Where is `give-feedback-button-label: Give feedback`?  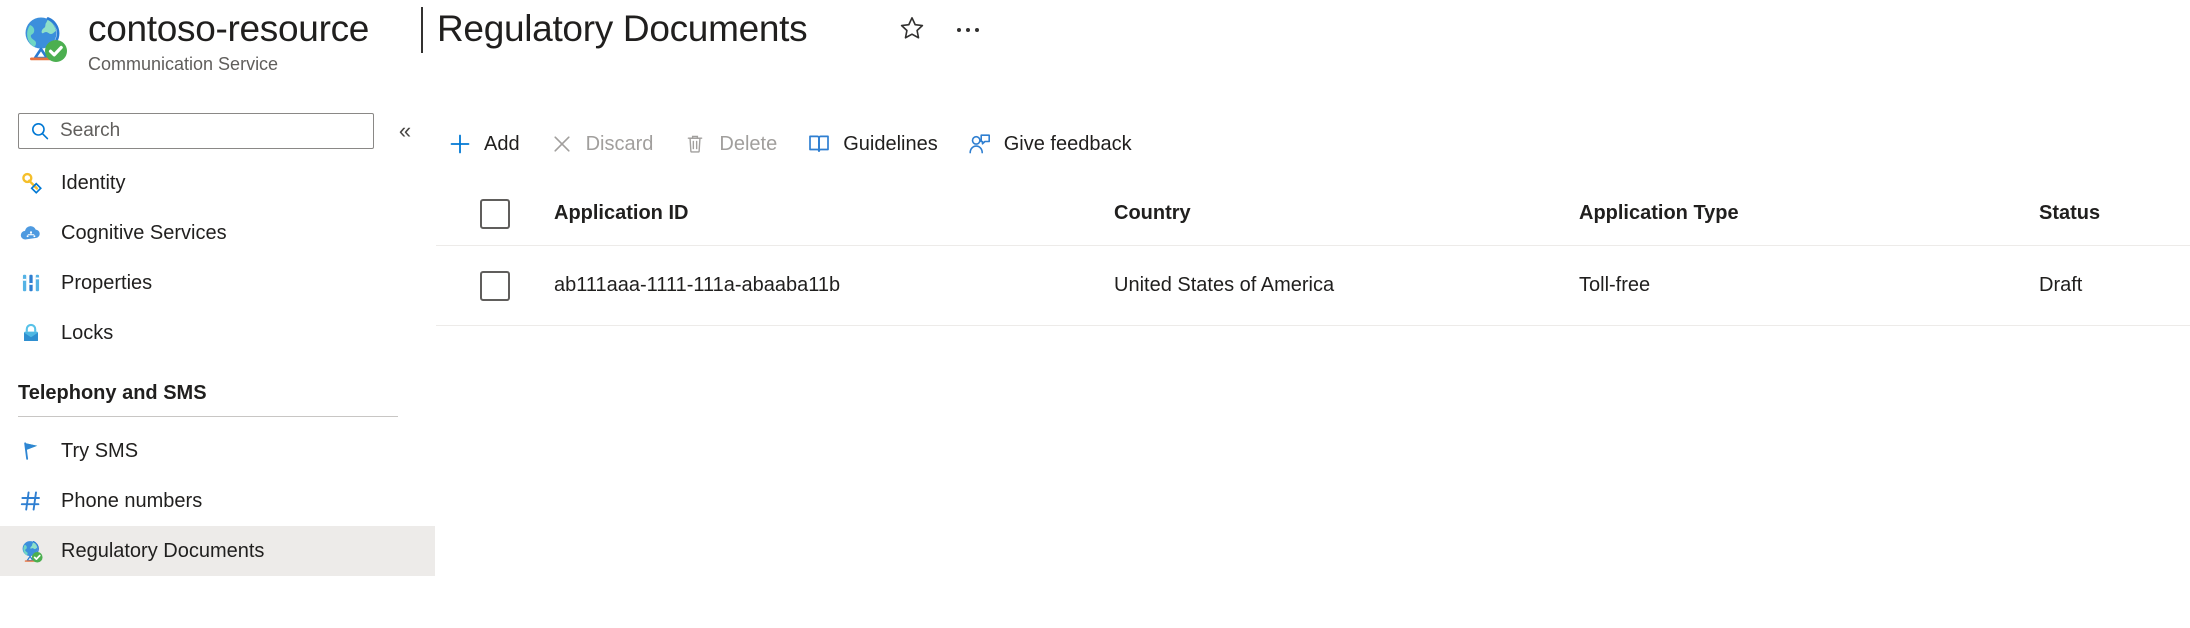
give-feedback-button-label: Give feedback is located at coordinates (1067, 143).